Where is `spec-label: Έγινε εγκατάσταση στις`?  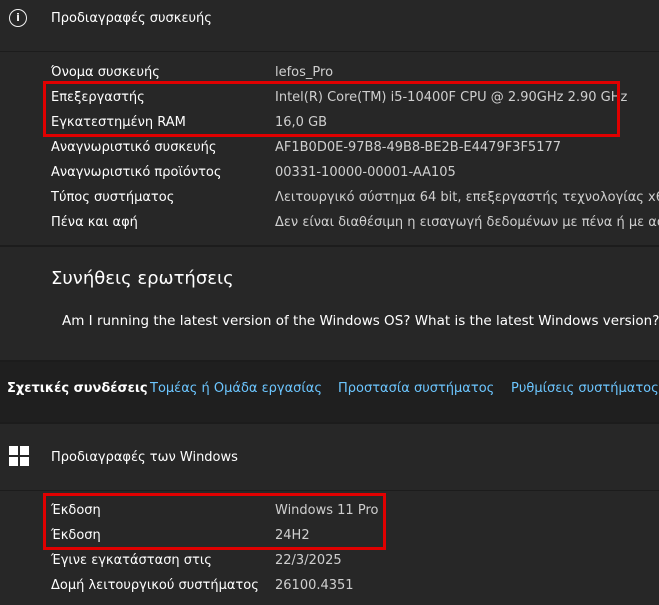
spec-label: Έγινε εγκατάσταση στις is located at coordinates (131, 560).